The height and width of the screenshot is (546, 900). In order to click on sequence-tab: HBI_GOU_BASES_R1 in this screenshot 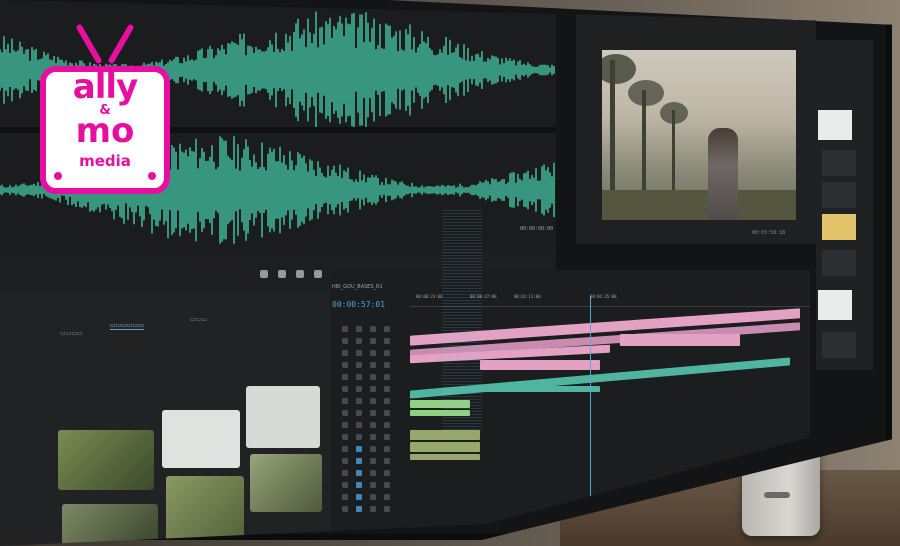, I will do `click(357, 287)`.